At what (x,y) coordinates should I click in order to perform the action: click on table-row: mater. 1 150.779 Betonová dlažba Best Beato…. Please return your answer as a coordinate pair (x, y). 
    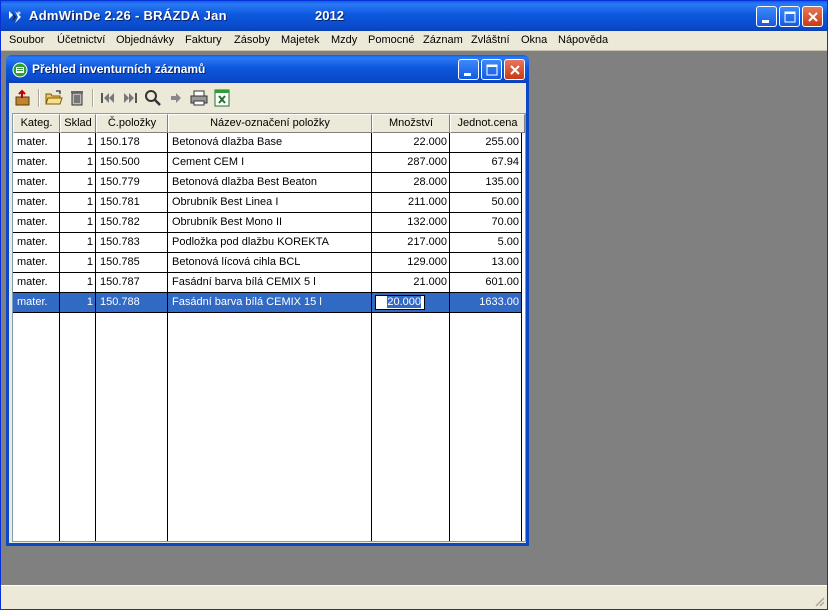
    Looking at the image, I should click on (269, 183).